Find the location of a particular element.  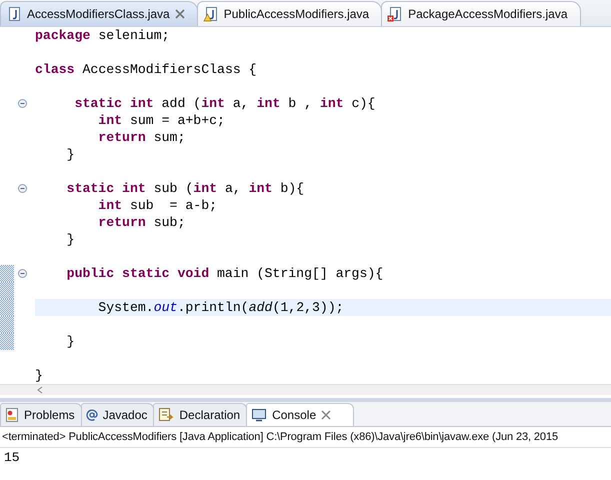

console-header-text: <terminated> PublicAccessModifiers [Java Application] C:\Program Files (x86)\Java\jre6\bin\javaw.exe (Jun 23, 2015 is located at coordinates (280, 437).